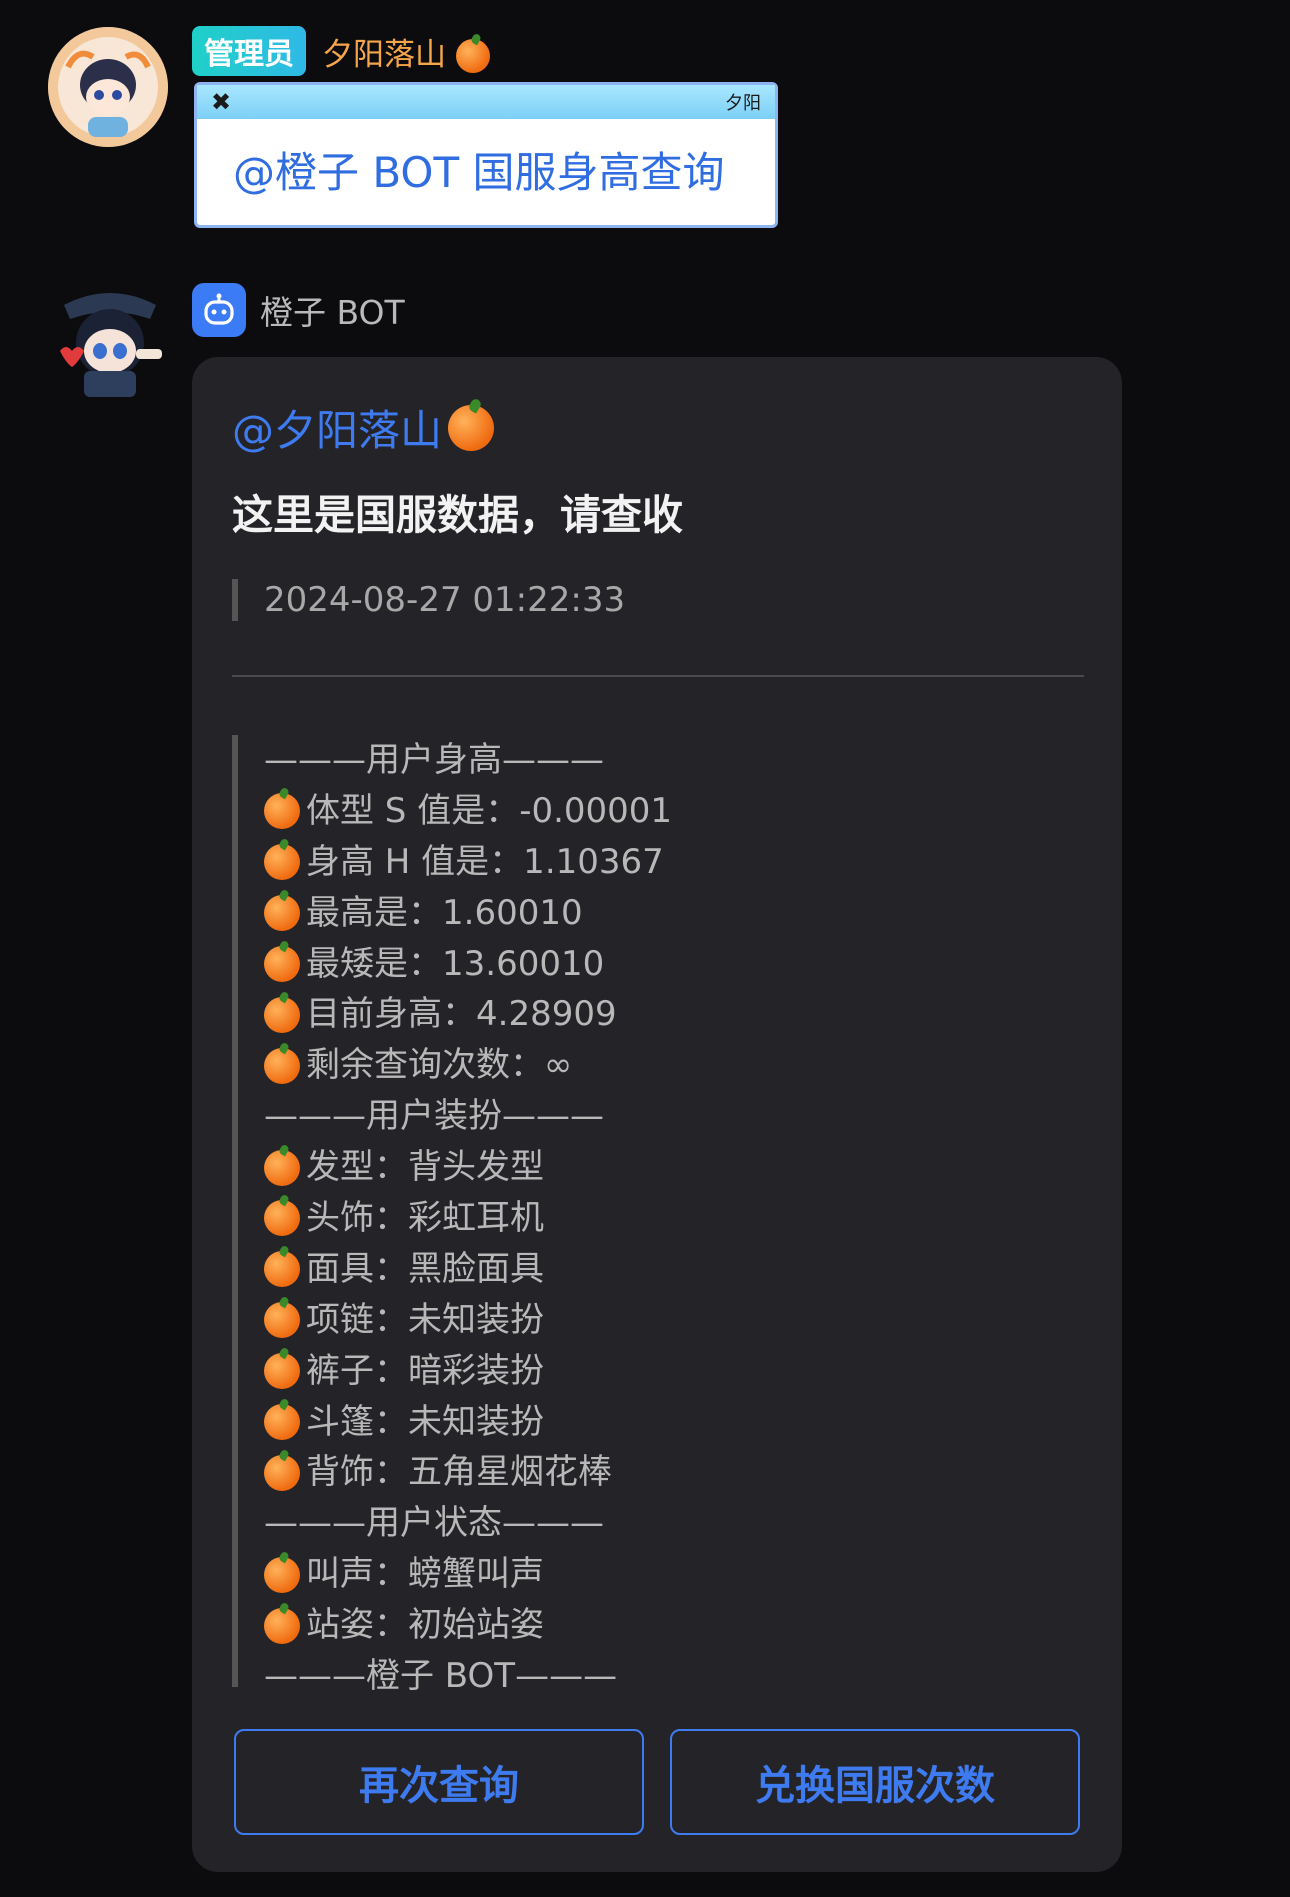  Describe the element at coordinates (425, 1370) in the screenshot. I see `result-line-text: 裤子：暗彩装扮` at that location.